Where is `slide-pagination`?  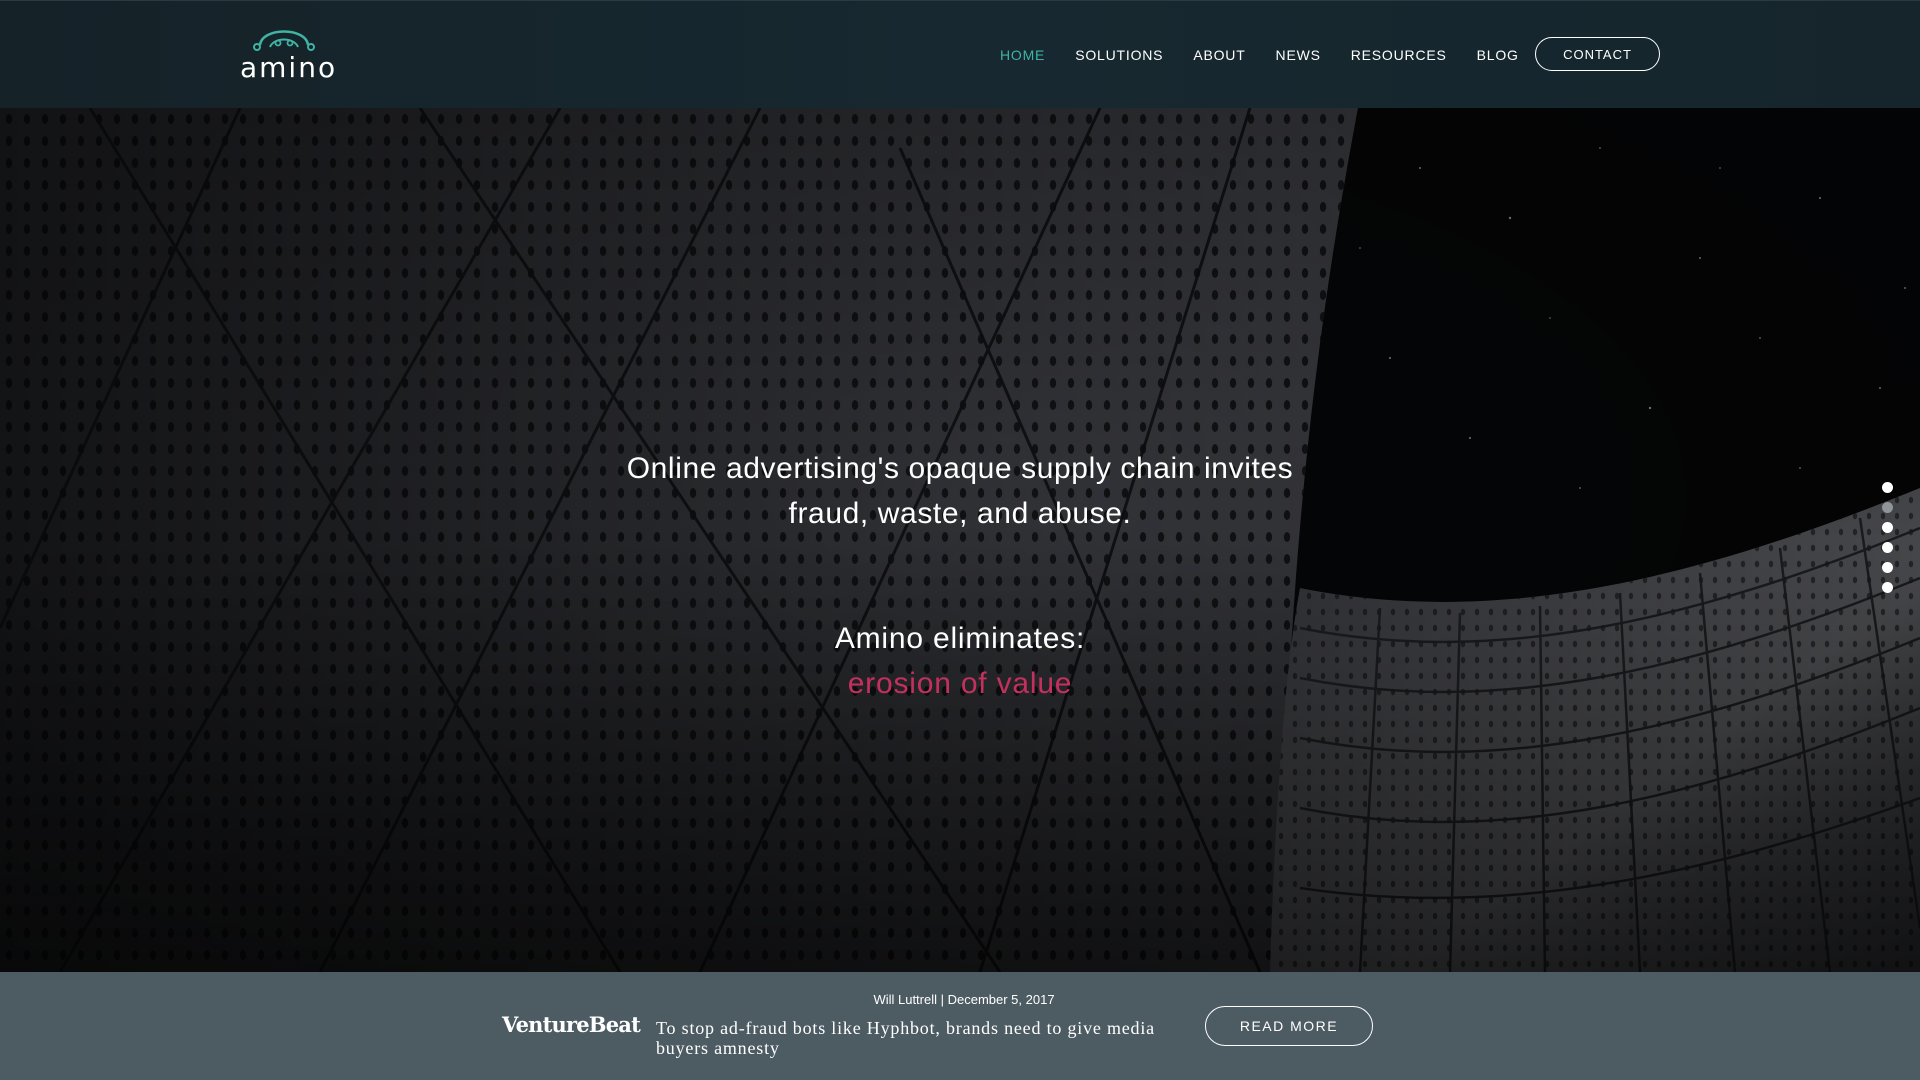
slide-pagination is located at coordinates (1889, 542).